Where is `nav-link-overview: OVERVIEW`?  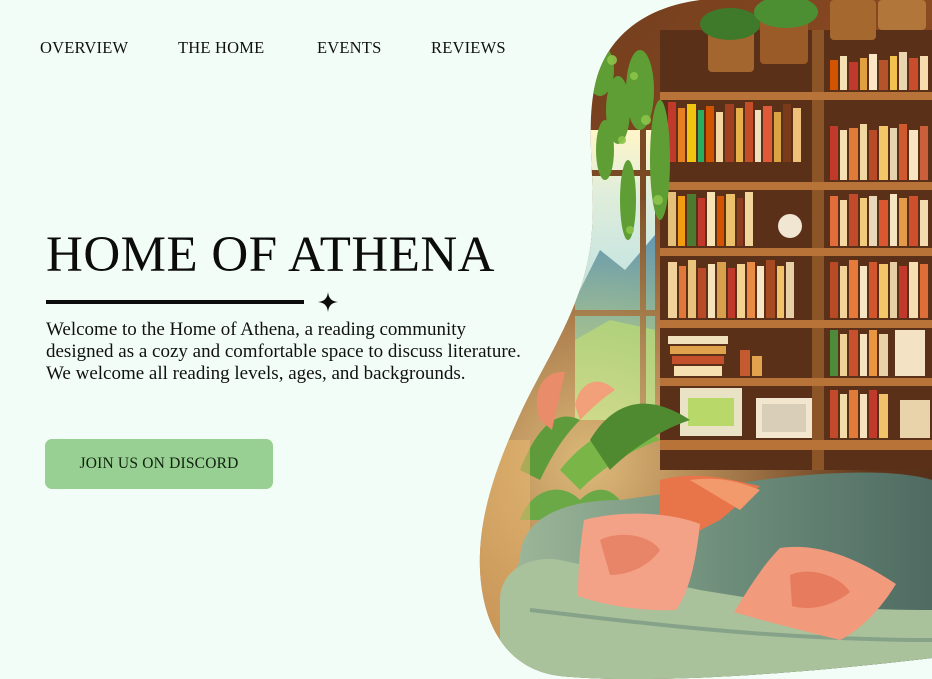
nav-link-overview: OVERVIEW is located at coordinates (84, 48).